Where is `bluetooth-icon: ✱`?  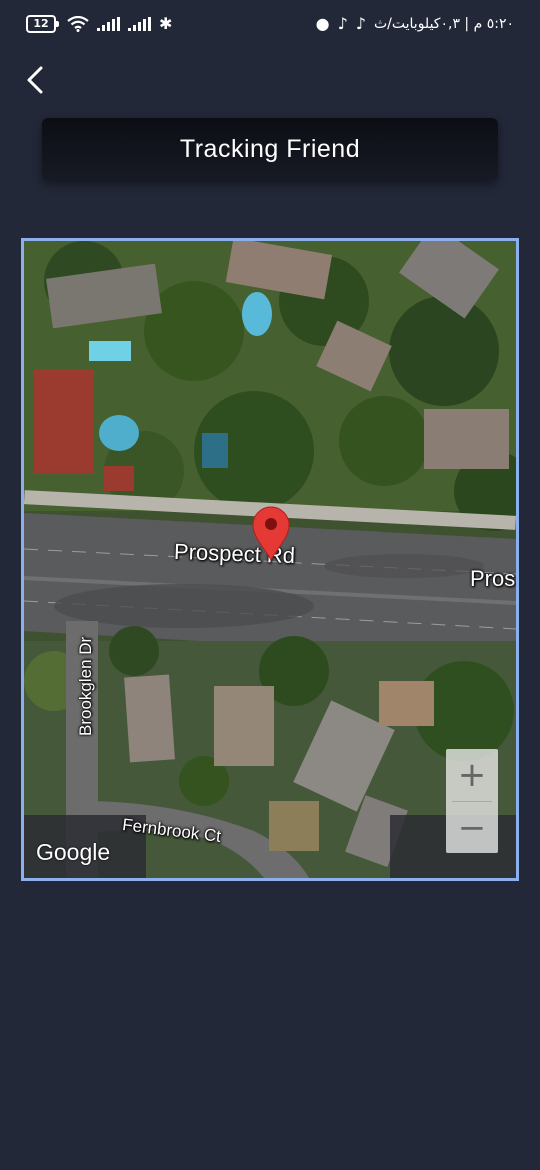
bluetooth-icon: ✱ is located at coordinates (166, 23).